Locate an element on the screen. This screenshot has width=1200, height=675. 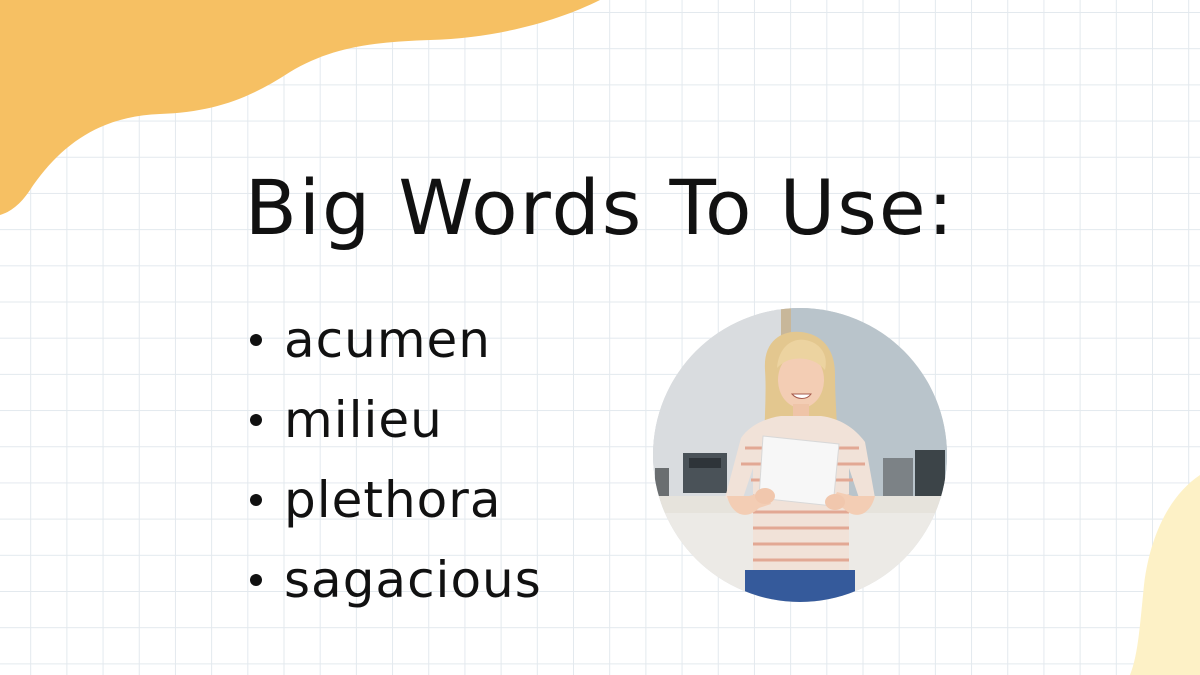
word-list: acumen milieu plethora sagacious is located at coordinates (396, 460).